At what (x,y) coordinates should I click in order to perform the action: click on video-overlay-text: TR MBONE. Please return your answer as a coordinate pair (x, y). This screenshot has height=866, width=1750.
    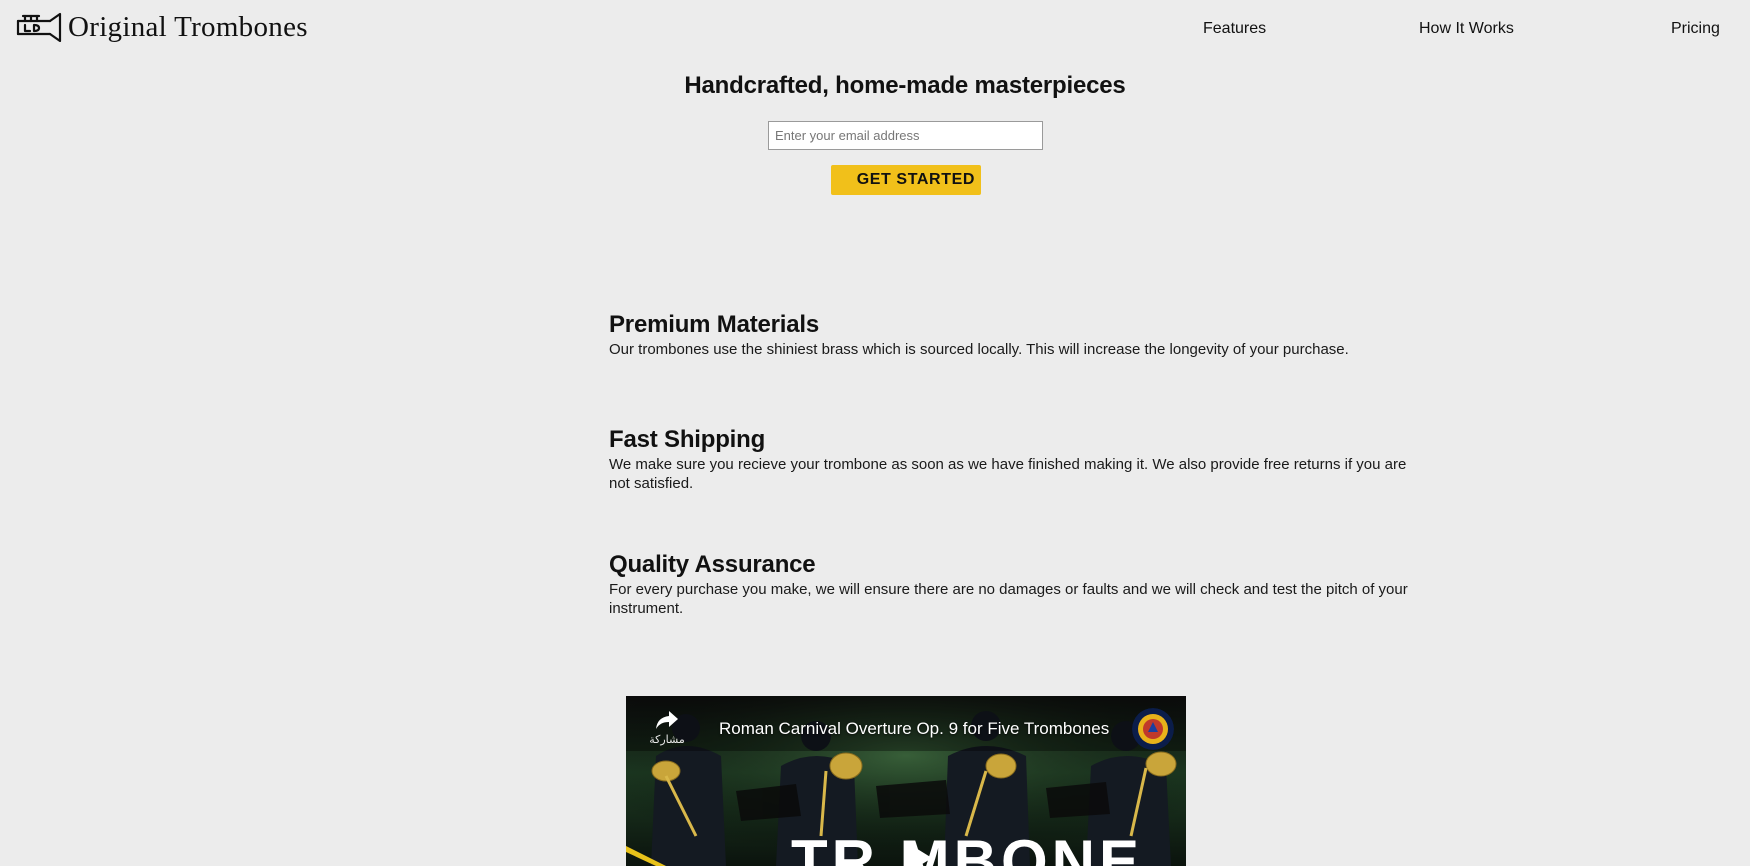
    Looking at the image, I should click on (967, 847).